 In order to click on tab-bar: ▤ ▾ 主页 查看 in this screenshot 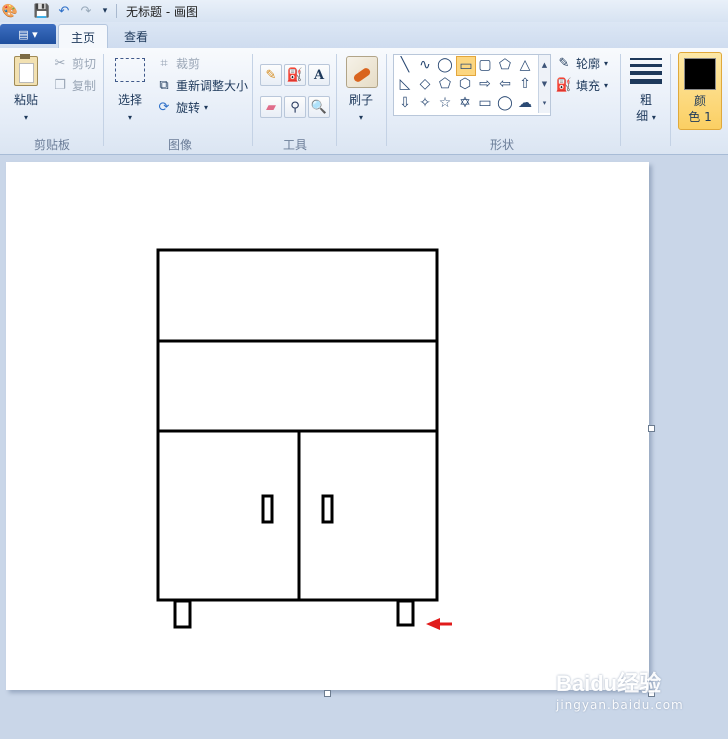, I will do `click(364, 35)`.